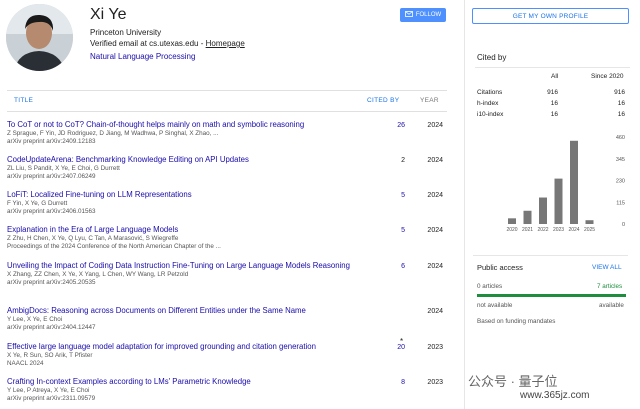 The width and height of the screenshot is (640, 409). Describe the element at coordinates (51, 282) in the screenshot. I see `paper-venue: arXiv preprint arXiv:2405.20535` at that location.